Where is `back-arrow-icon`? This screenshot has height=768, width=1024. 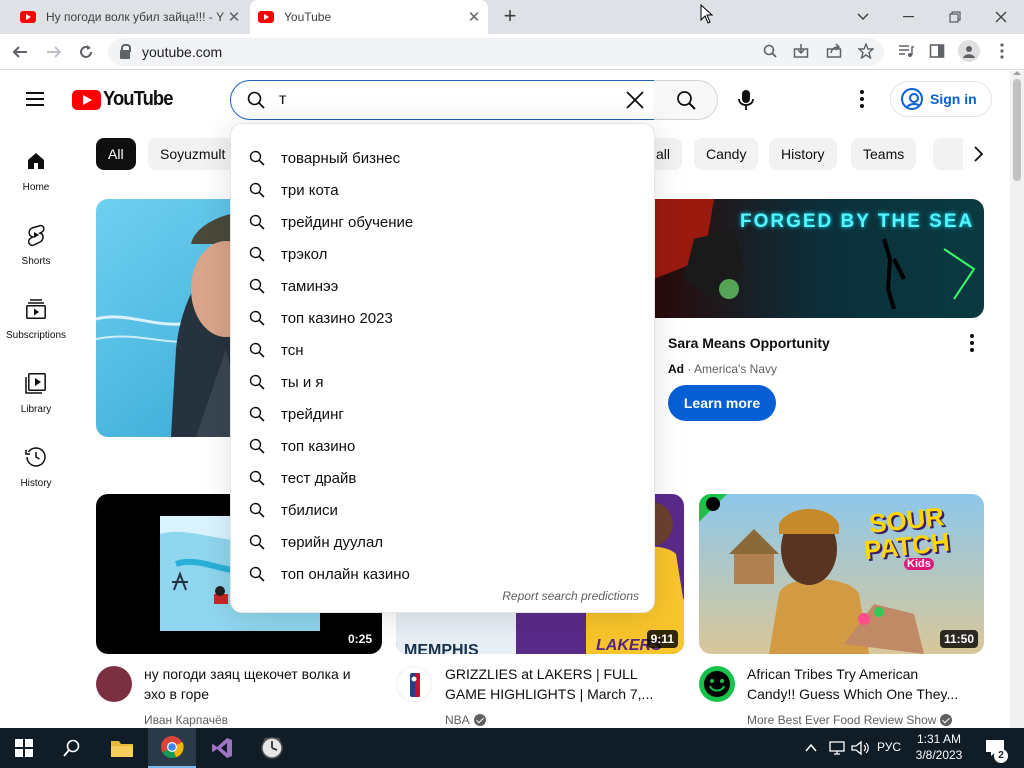
back-arrow-icon is located at coordinates (20, 52).